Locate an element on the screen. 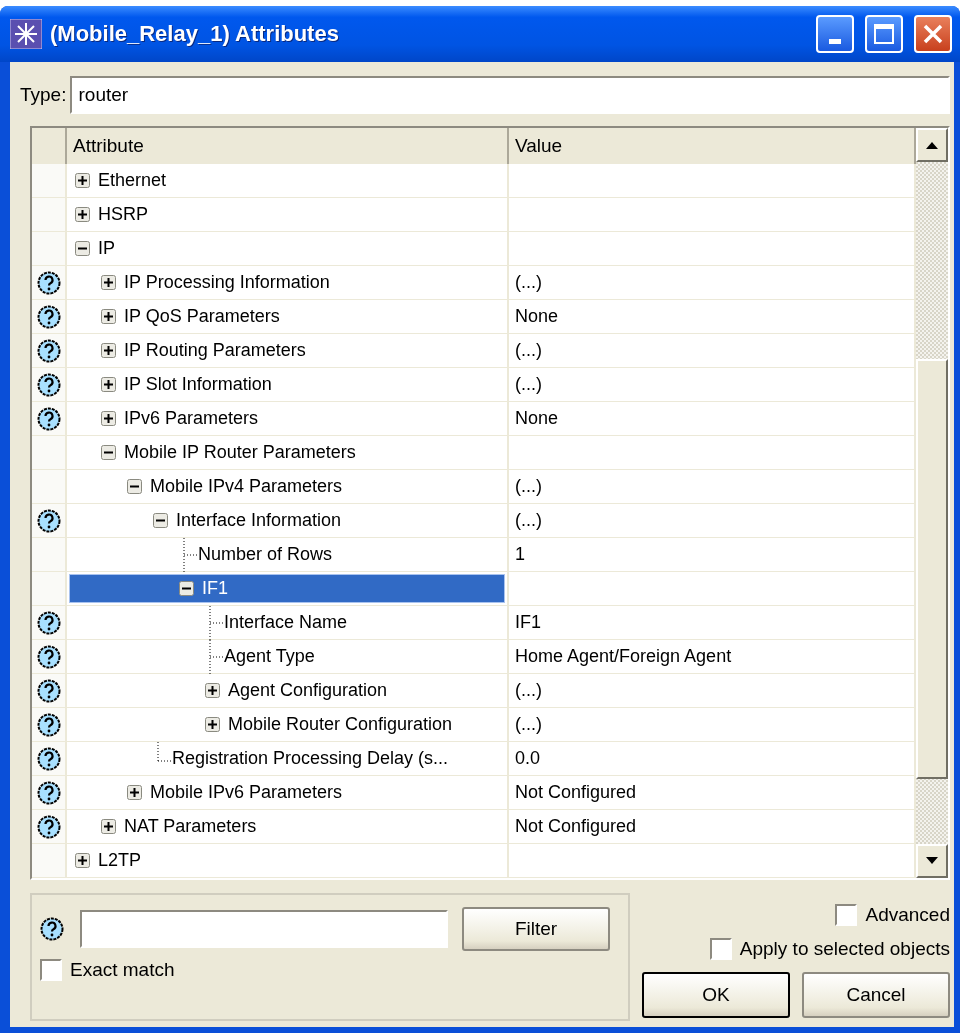 Image resolution: width=960 pixels, height=1033 pixels. scroll-up-button is located at coordinates (932, 145).